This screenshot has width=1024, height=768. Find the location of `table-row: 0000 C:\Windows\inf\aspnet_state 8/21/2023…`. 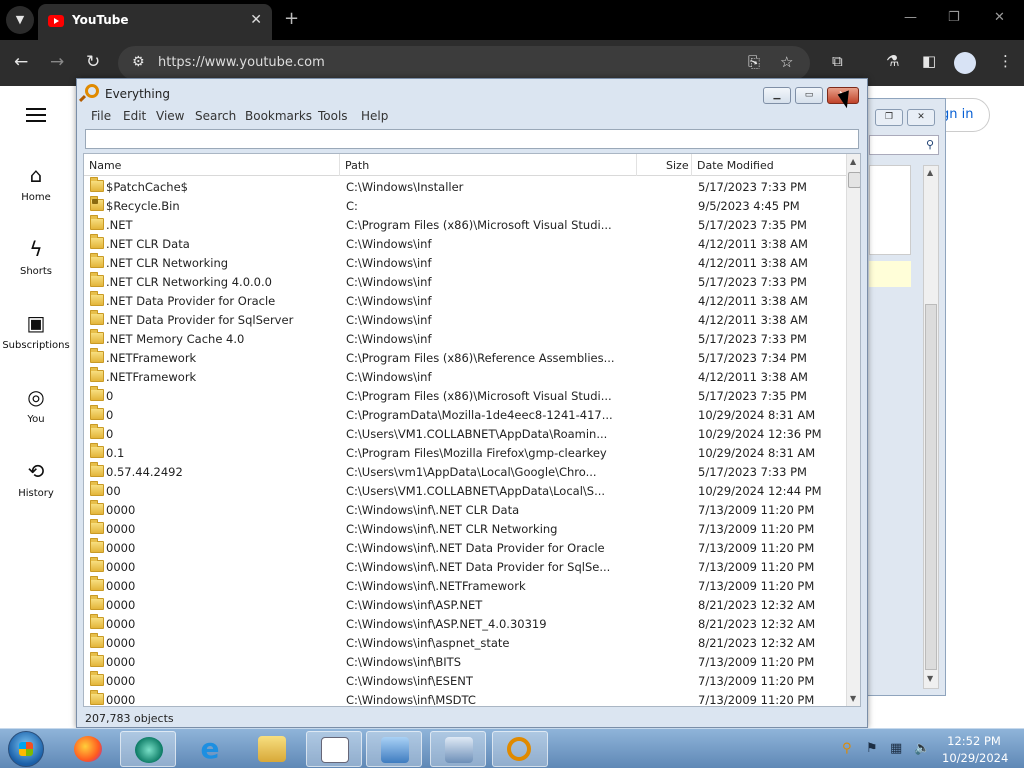

table-row: 0000 C:\Windows\inf\aspnet_state 8/21/2023… is located at coordinates (465, 642).